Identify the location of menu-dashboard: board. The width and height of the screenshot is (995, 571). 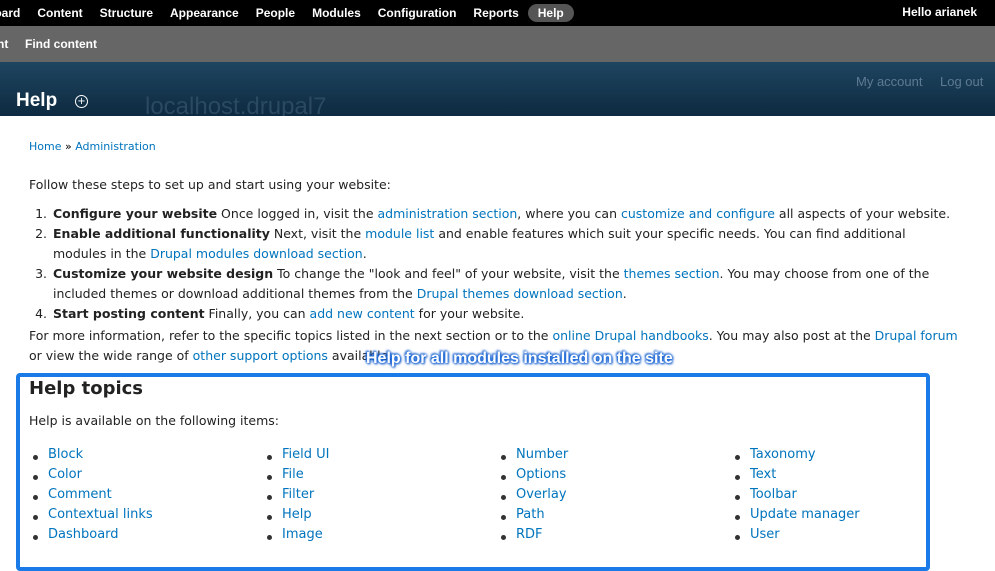
(10, 13).